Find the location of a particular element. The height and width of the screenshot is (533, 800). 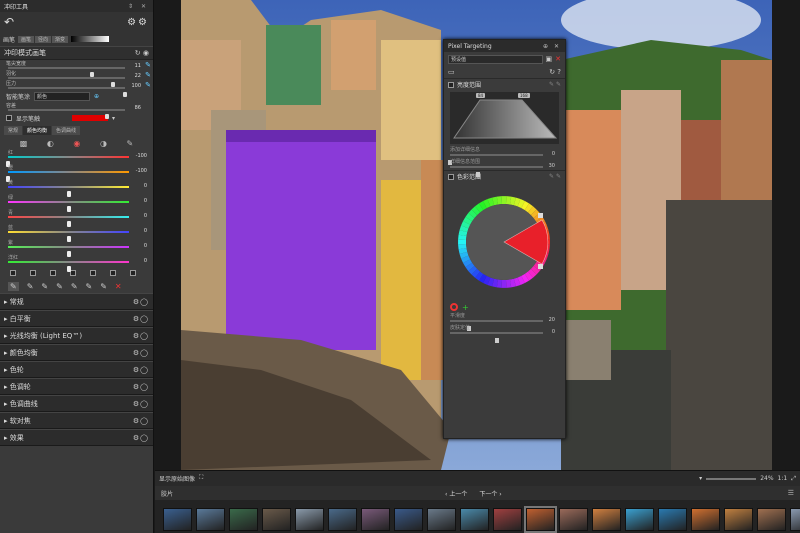

reset-icon: ↻ ◉ is located at coordinates (142, 53).